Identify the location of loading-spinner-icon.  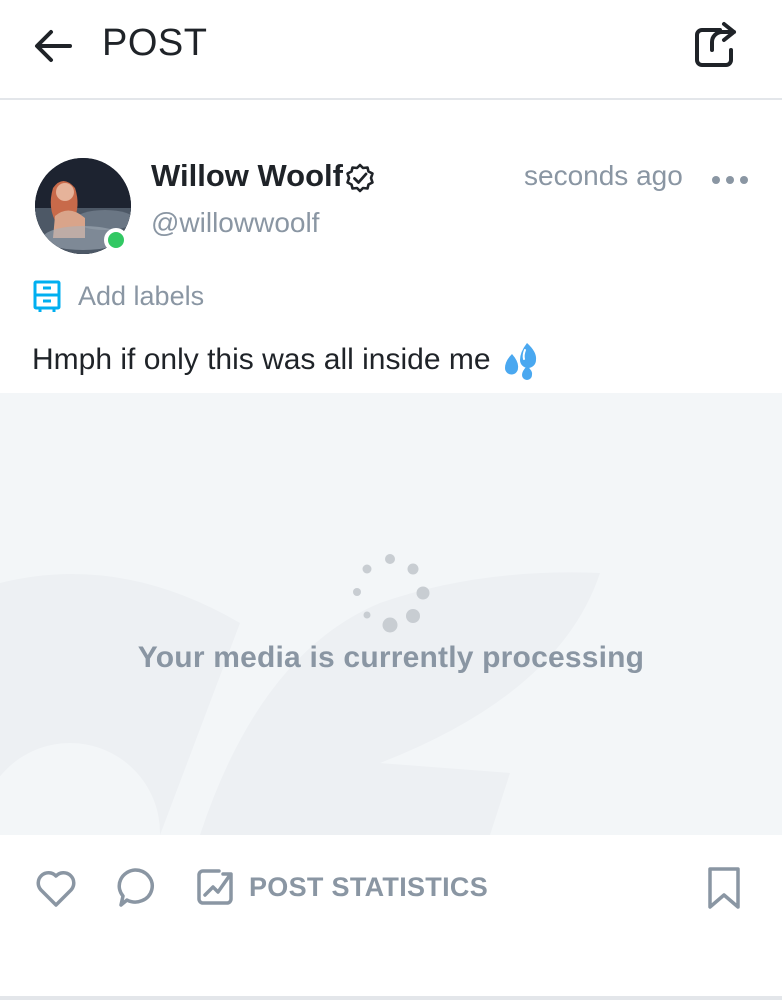
(391, 593).